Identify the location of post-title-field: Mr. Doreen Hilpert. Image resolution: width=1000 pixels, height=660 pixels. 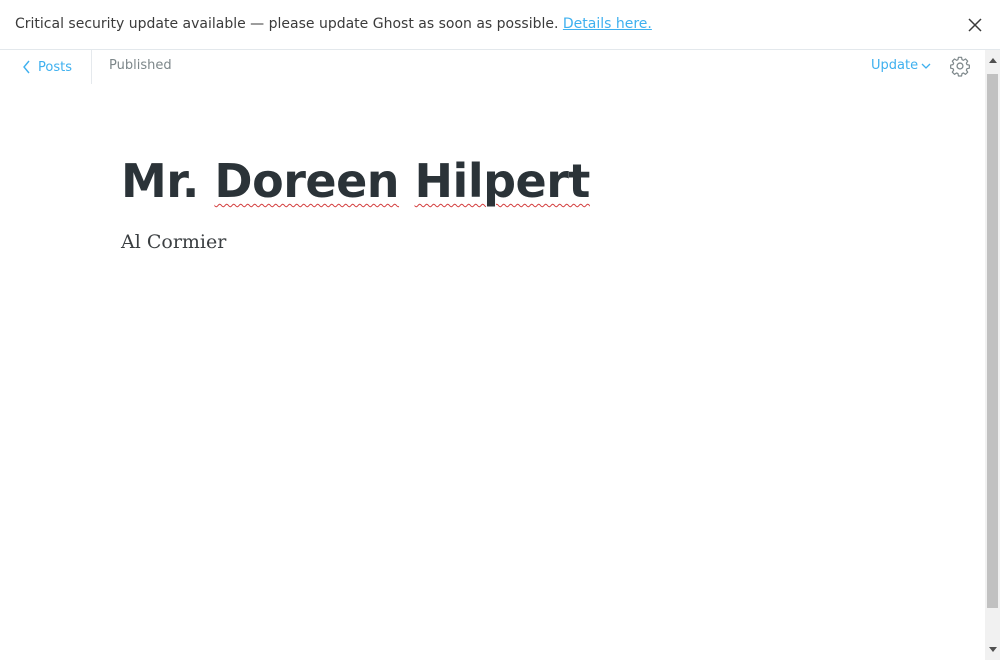
(355, 181).